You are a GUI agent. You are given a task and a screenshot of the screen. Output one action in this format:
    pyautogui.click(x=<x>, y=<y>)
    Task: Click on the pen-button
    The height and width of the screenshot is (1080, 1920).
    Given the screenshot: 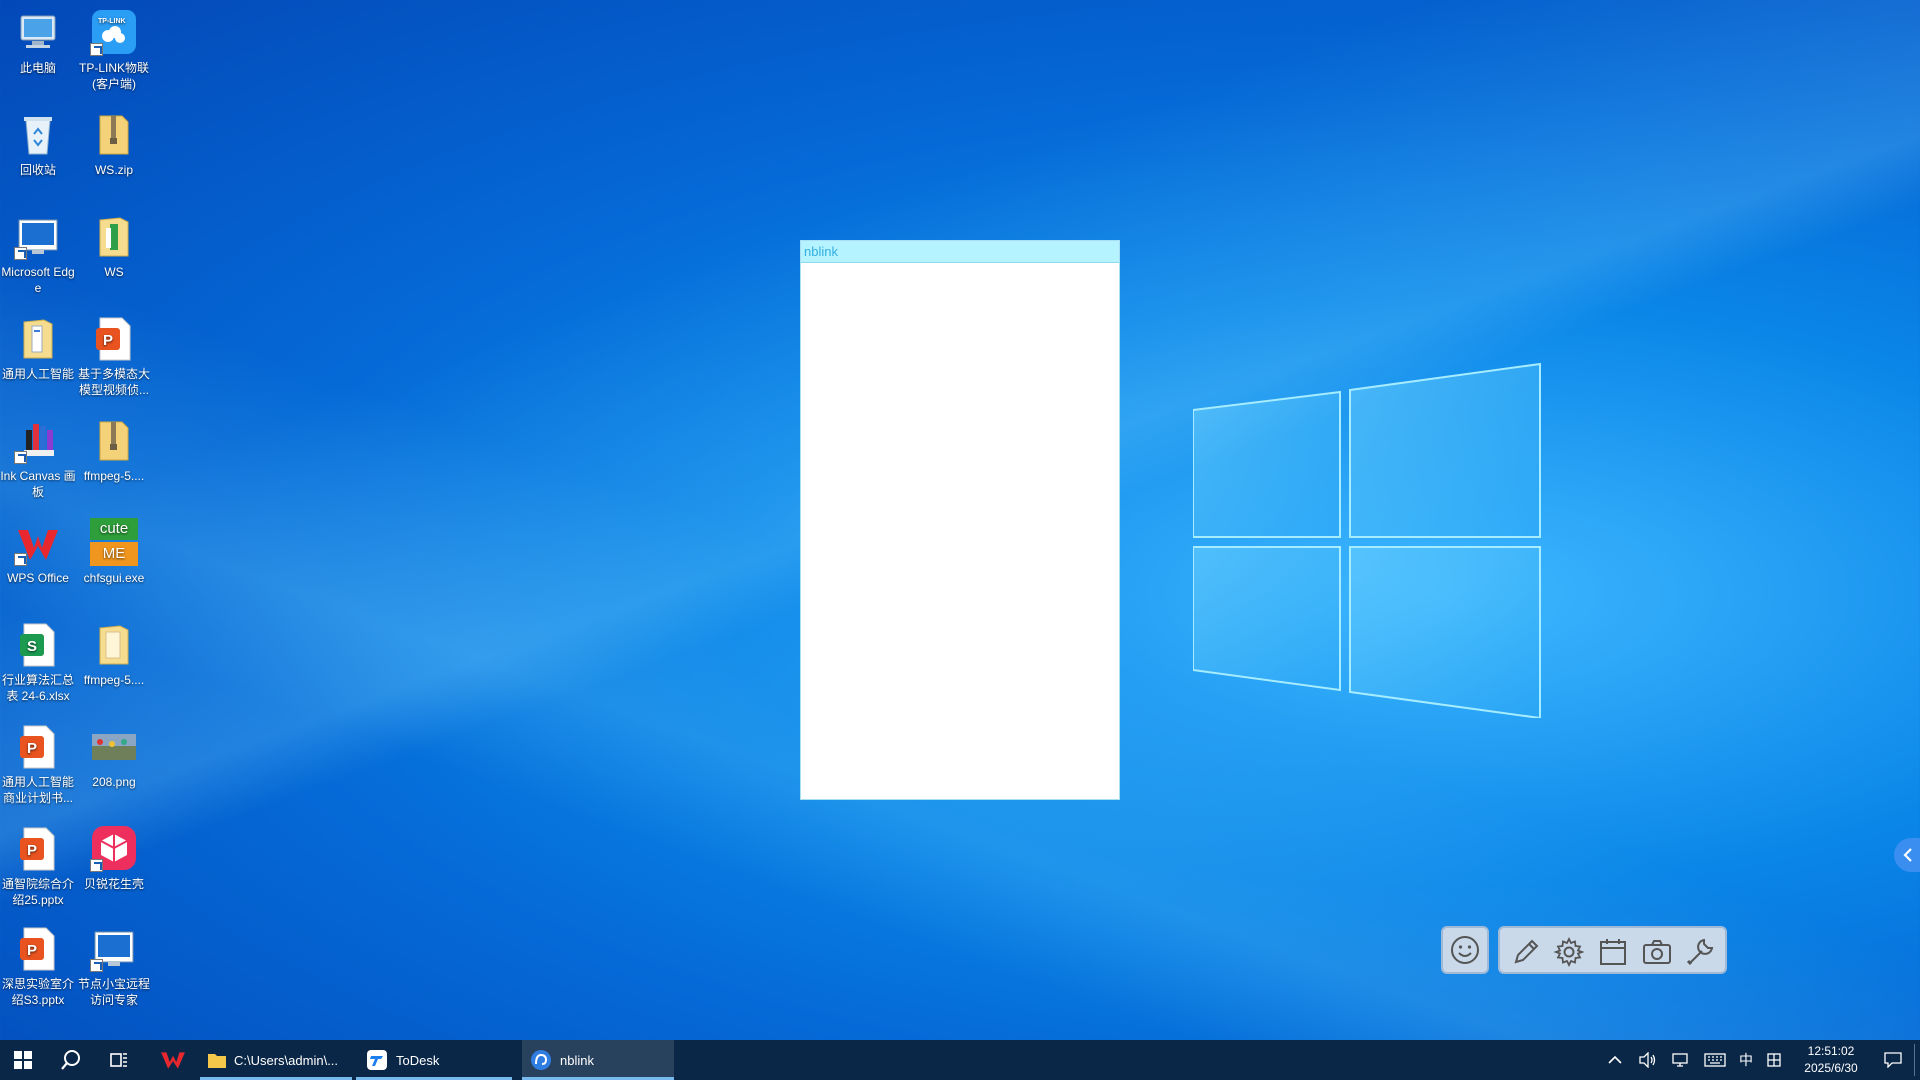 What is the action you would take?
    pyautogui.click(x=1526, y=952)
    